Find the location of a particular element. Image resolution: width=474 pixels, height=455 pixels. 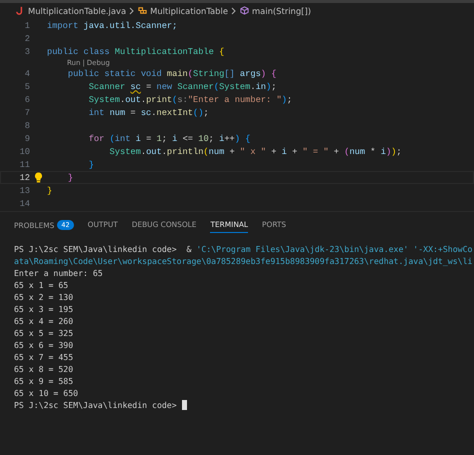

line-number: 14 is located at coordinates (24, 203).